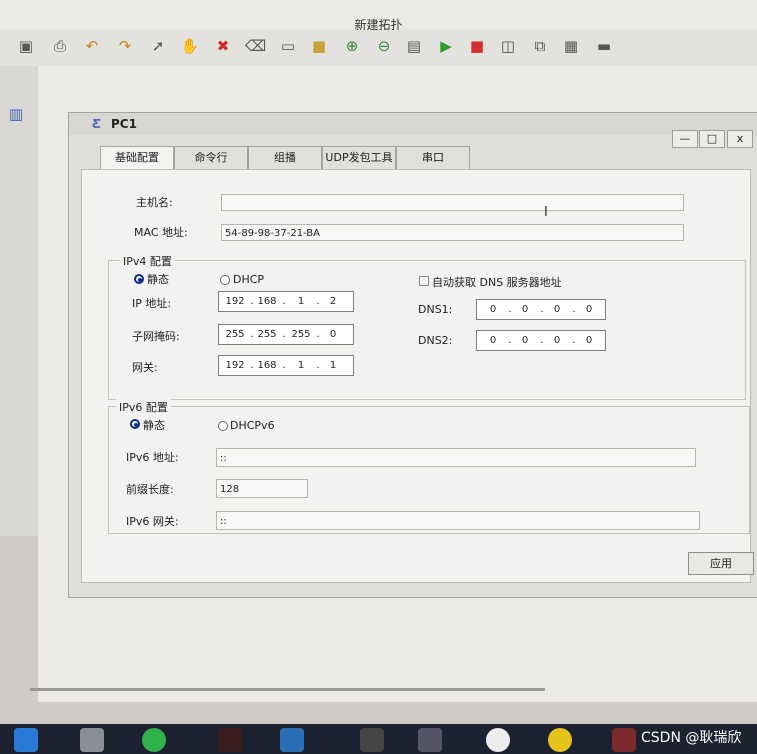 This screenshot has height=754, width=757. I want to click on mask-octet: 0, so click(333, 334).